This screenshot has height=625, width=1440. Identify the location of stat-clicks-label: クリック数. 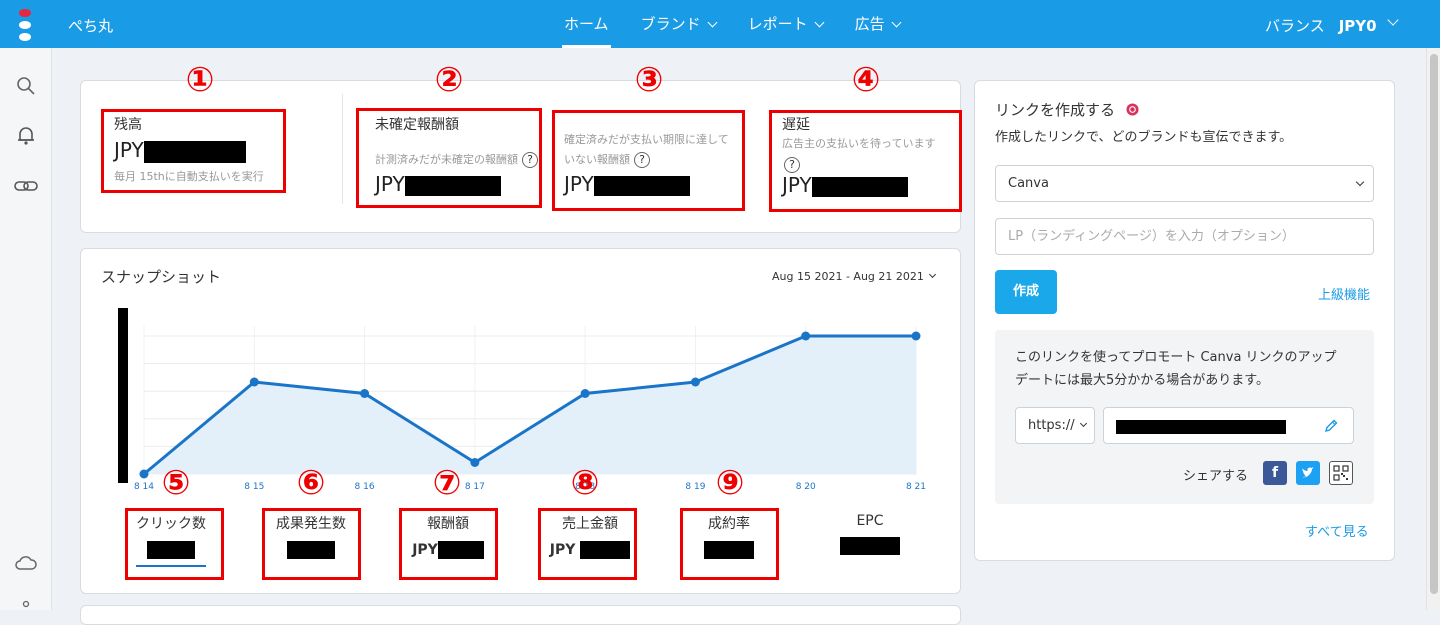
(171, 524).